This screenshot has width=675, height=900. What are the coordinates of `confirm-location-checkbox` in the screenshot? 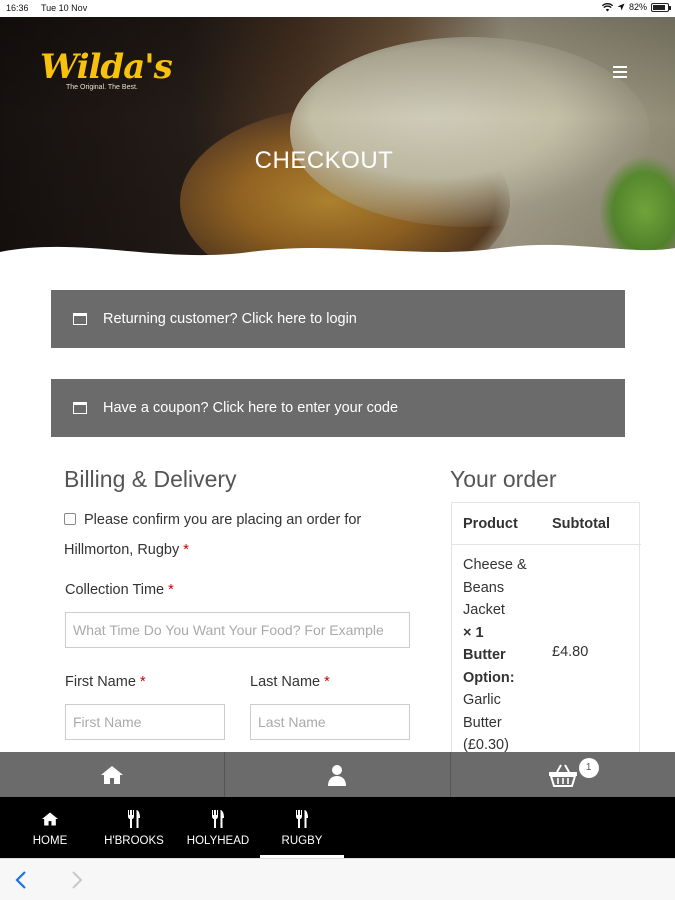 It's located at (70, 519).